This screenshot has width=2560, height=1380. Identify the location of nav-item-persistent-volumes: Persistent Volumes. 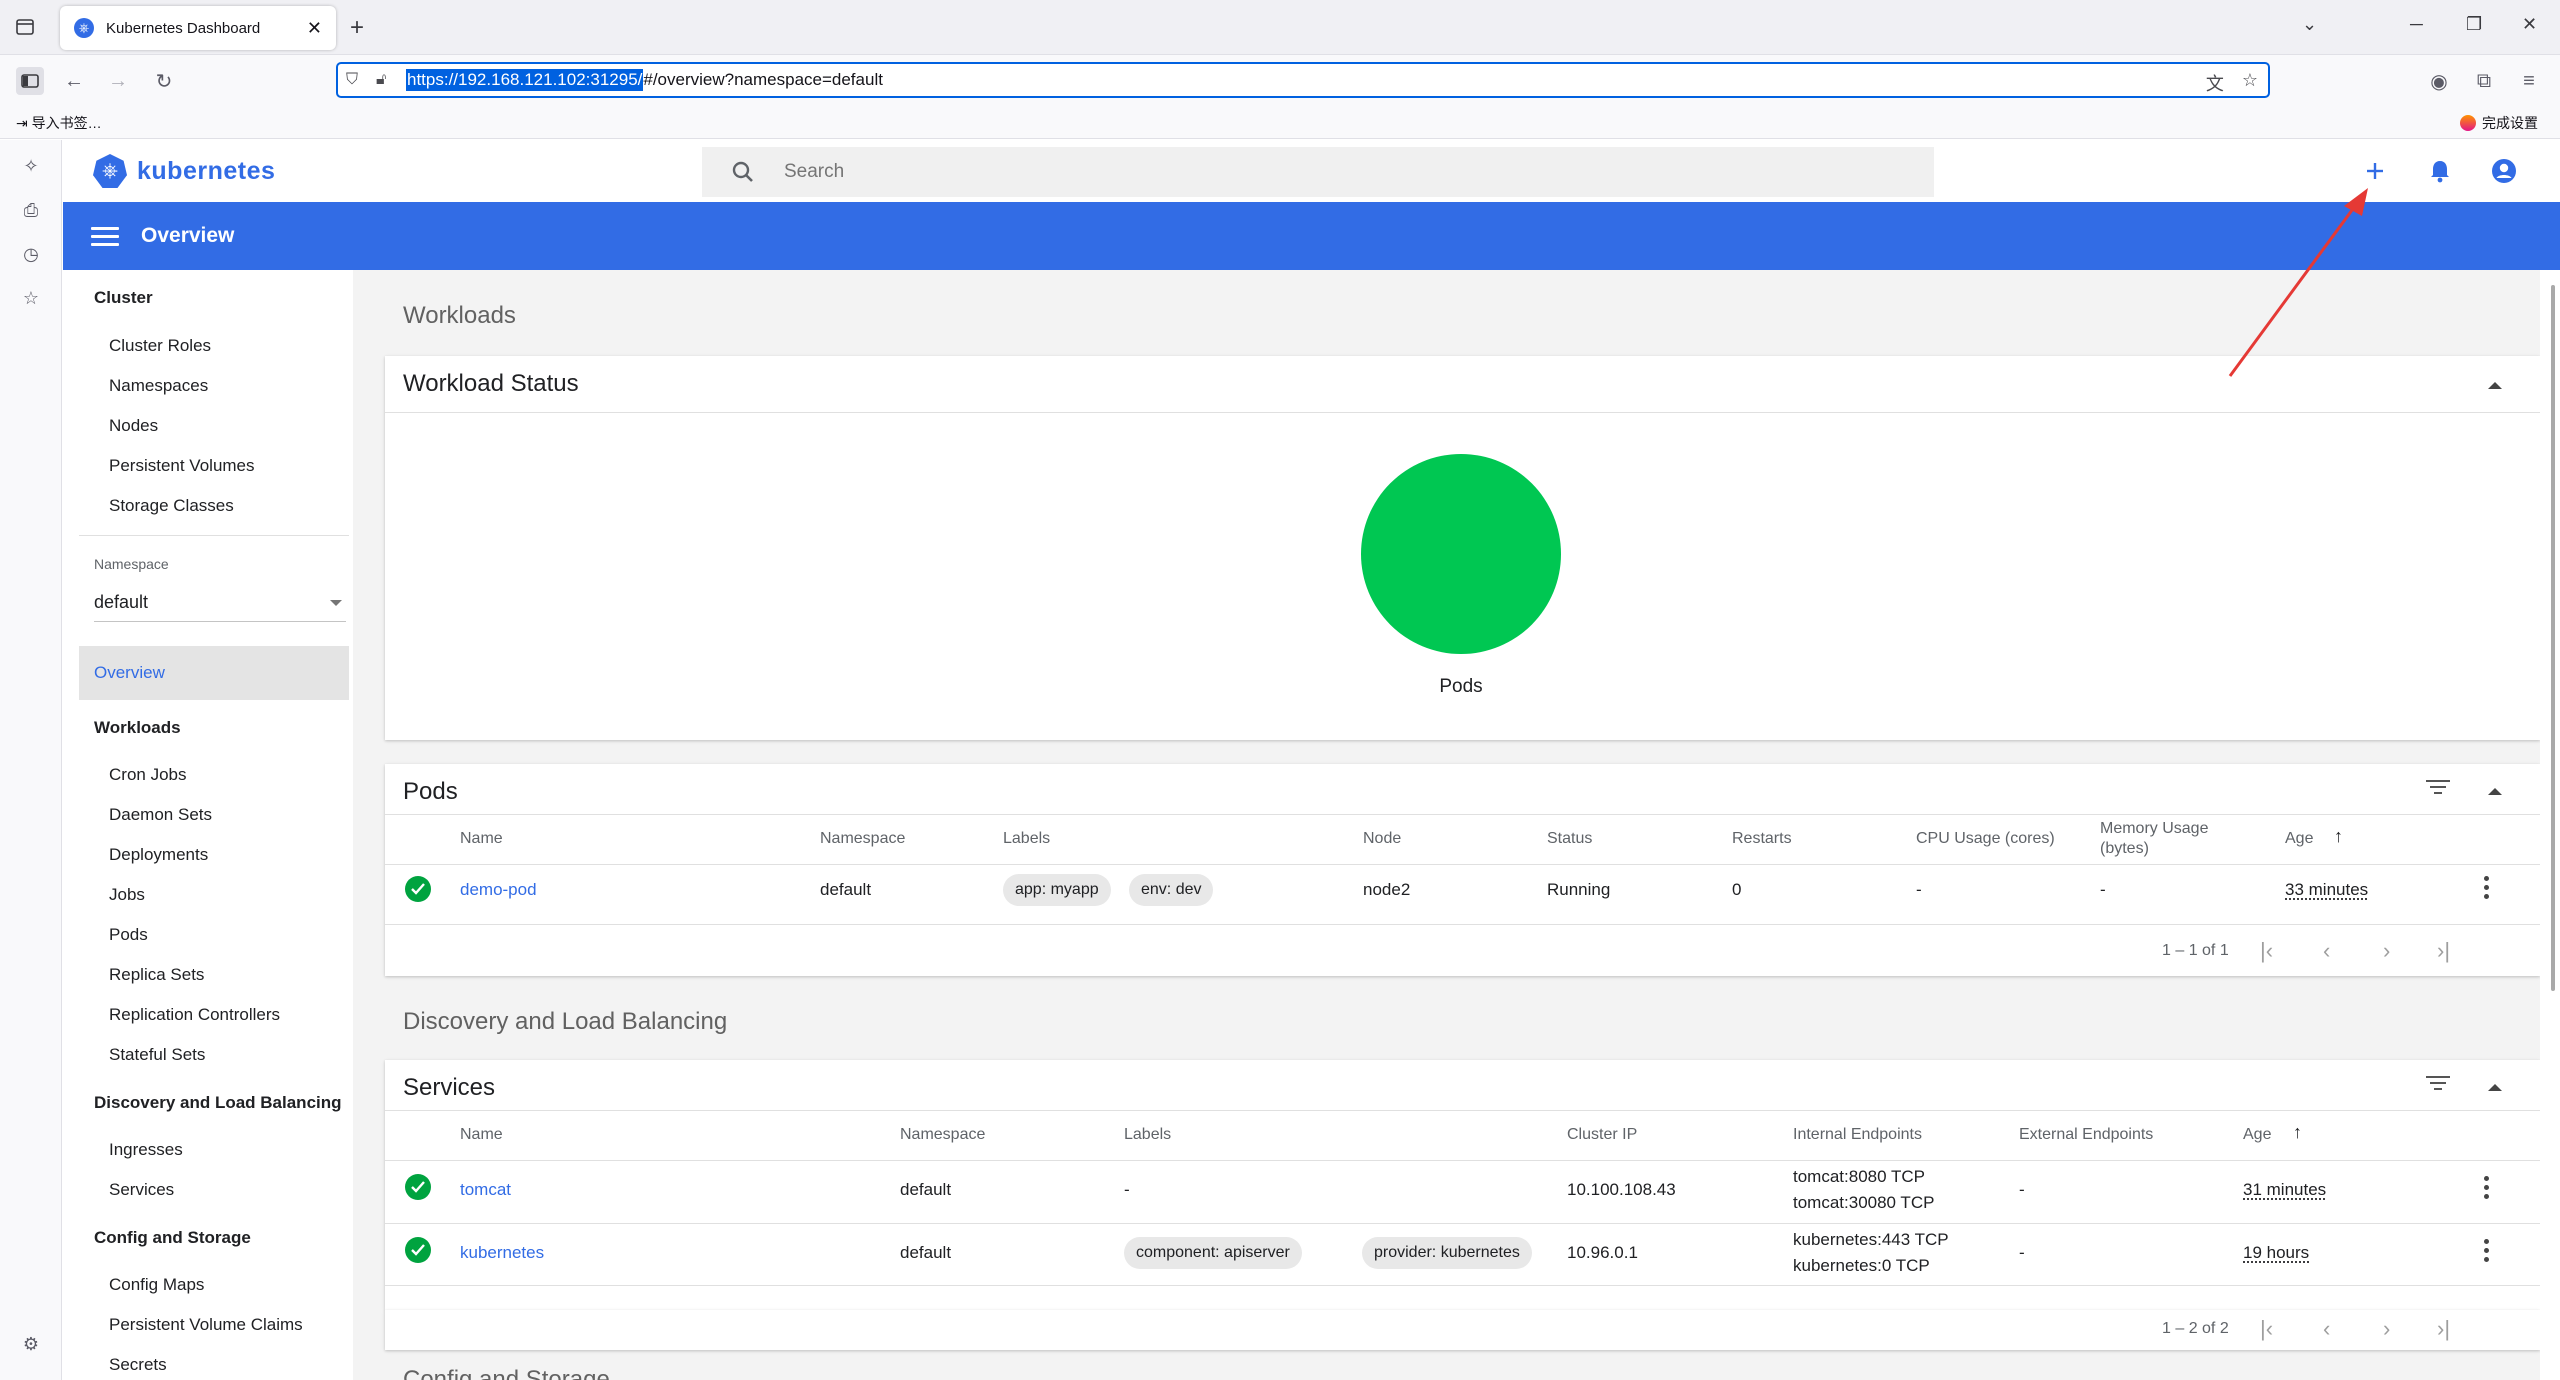
(182, 466).